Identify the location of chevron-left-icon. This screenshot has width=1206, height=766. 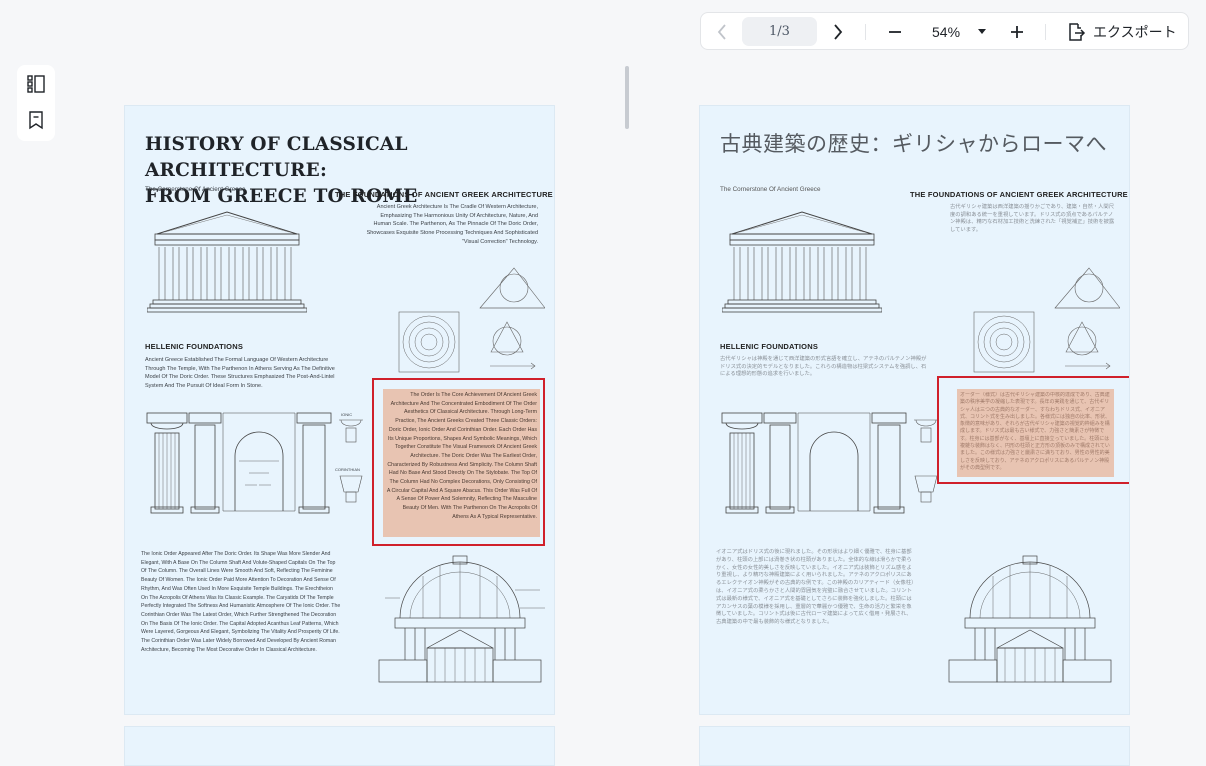
(721, 32).